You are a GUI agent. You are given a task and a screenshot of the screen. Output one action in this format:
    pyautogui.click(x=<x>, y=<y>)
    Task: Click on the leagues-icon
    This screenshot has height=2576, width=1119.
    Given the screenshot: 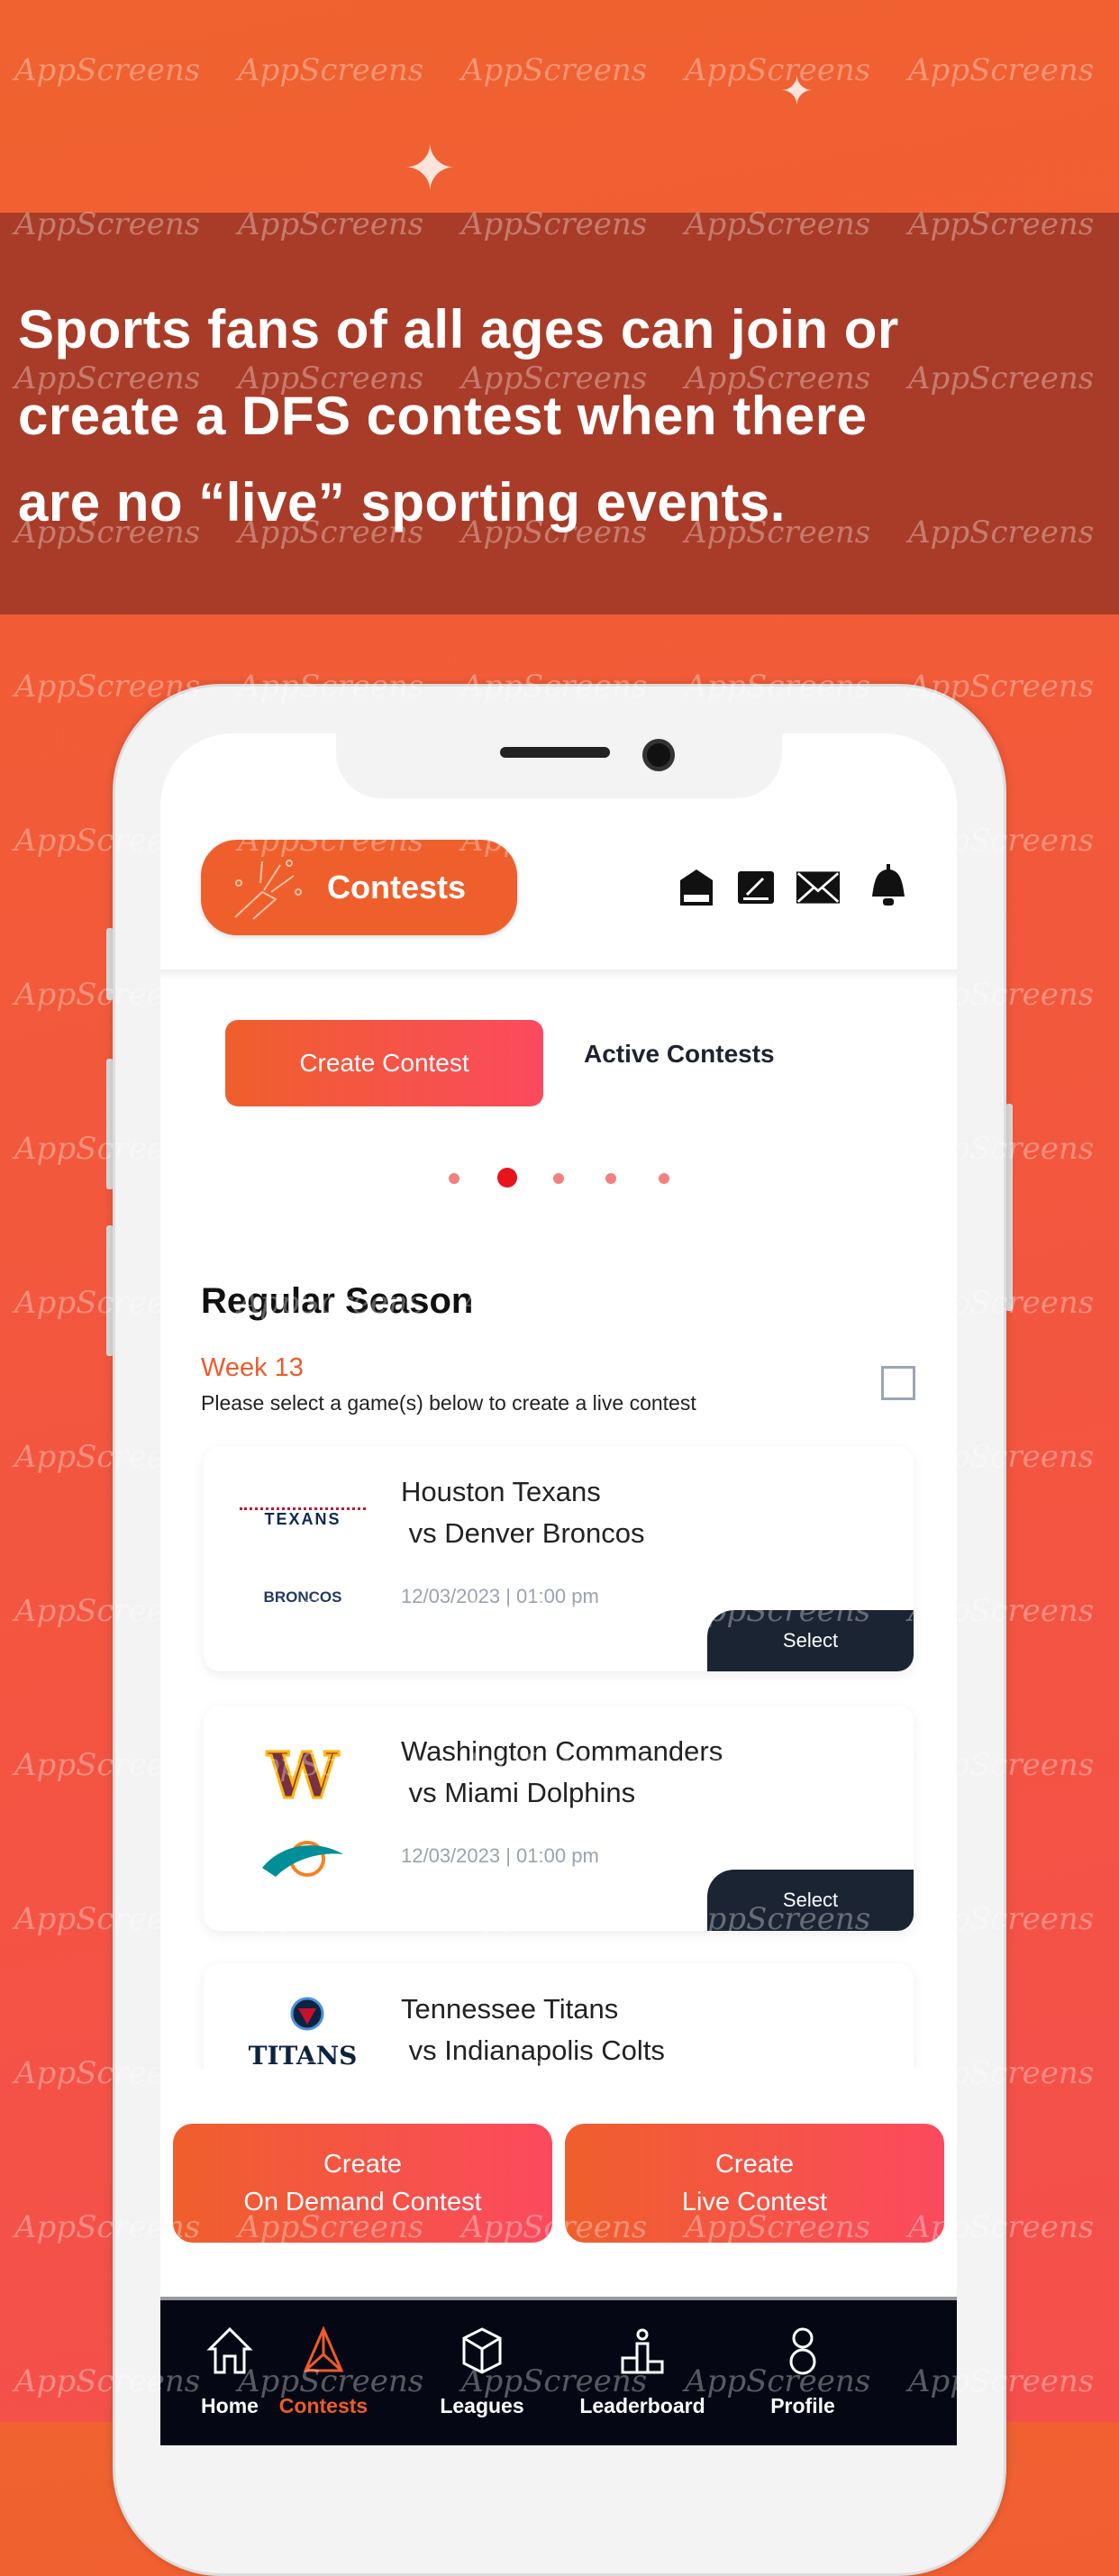 What is the action you would take?
    pyautogui.click(x=482, y=2350)
    